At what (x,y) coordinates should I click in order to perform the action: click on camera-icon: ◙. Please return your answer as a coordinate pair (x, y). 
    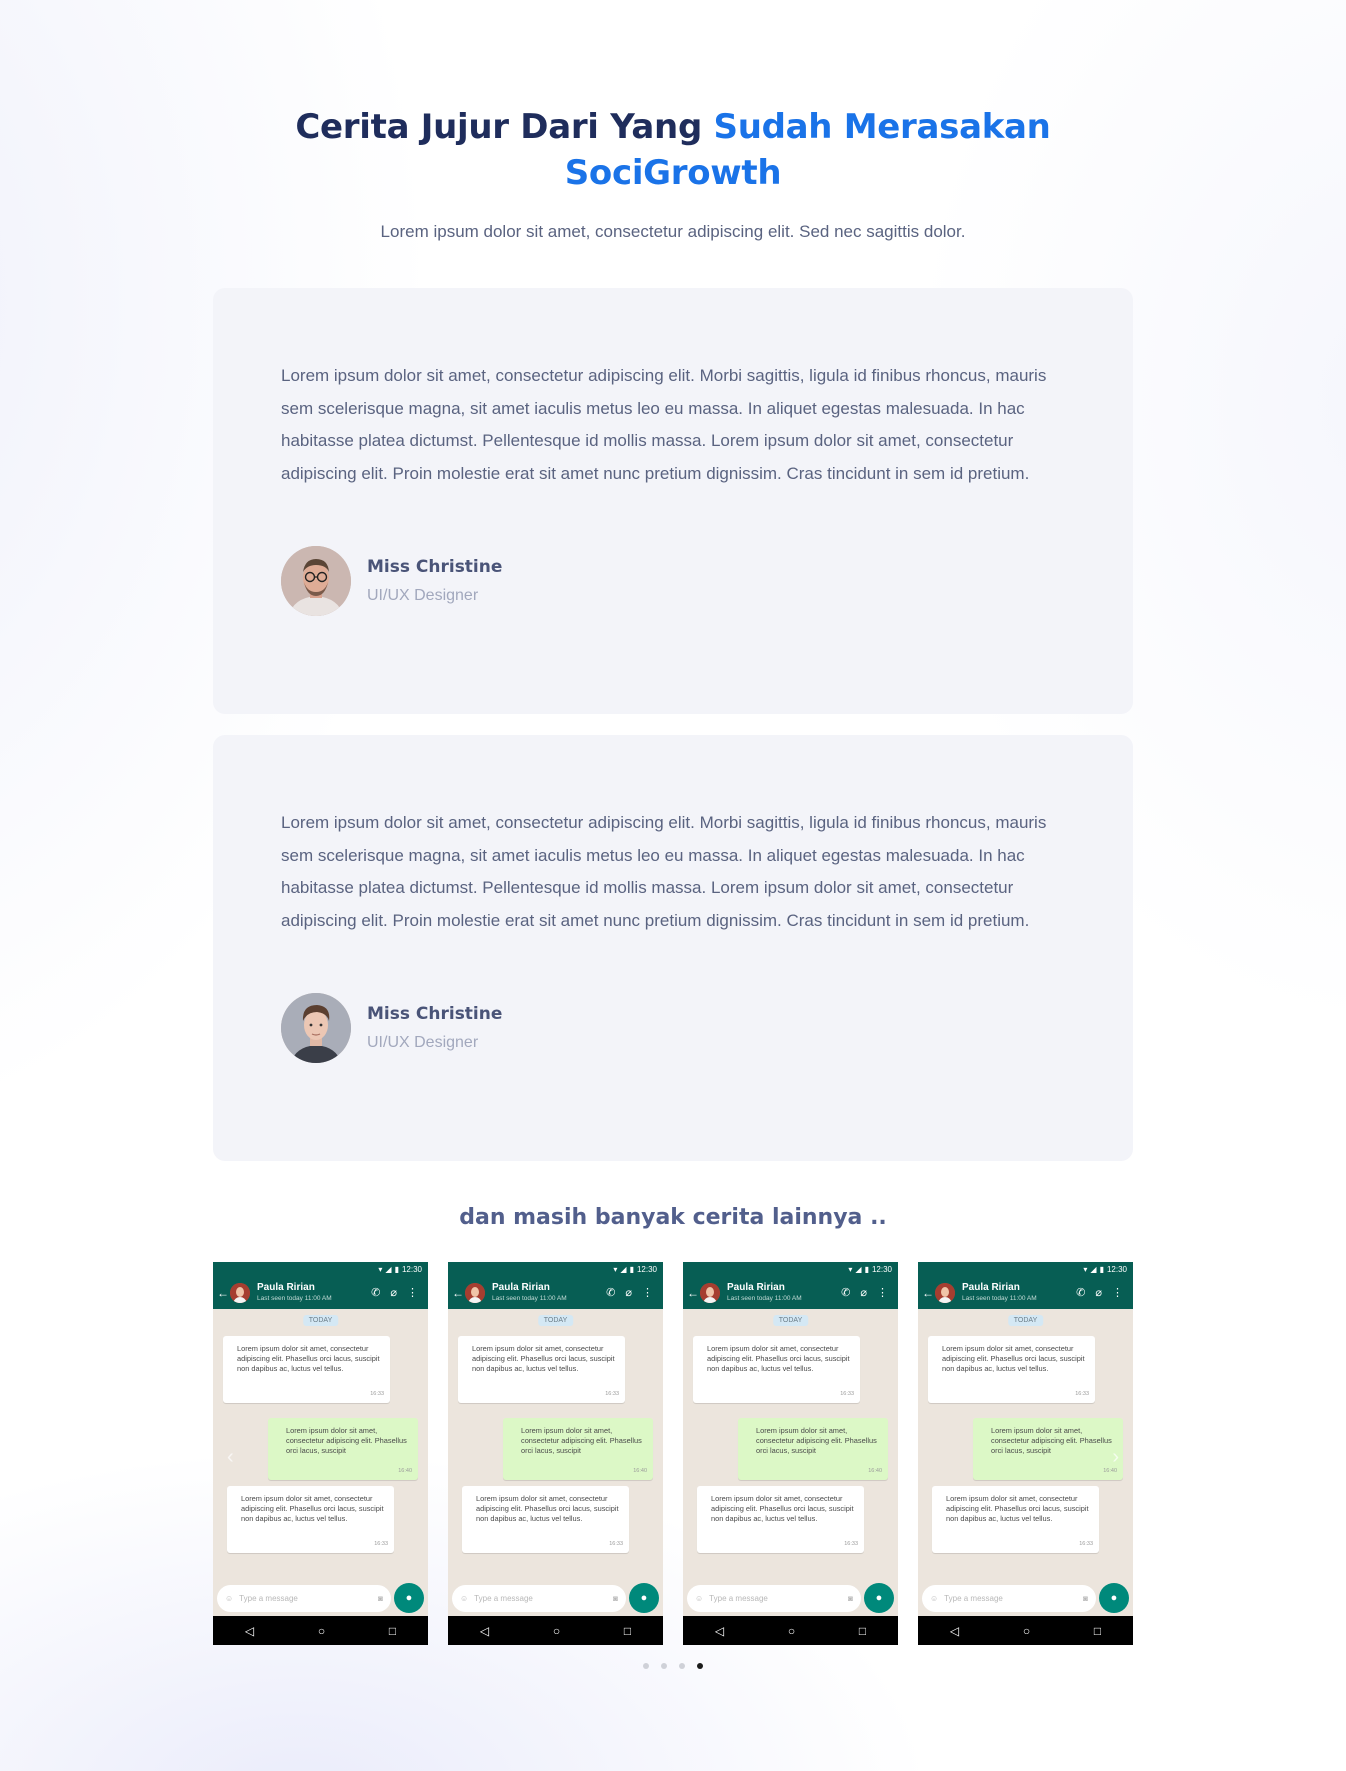
    Looking at the image, I should click on (1085, 1598).